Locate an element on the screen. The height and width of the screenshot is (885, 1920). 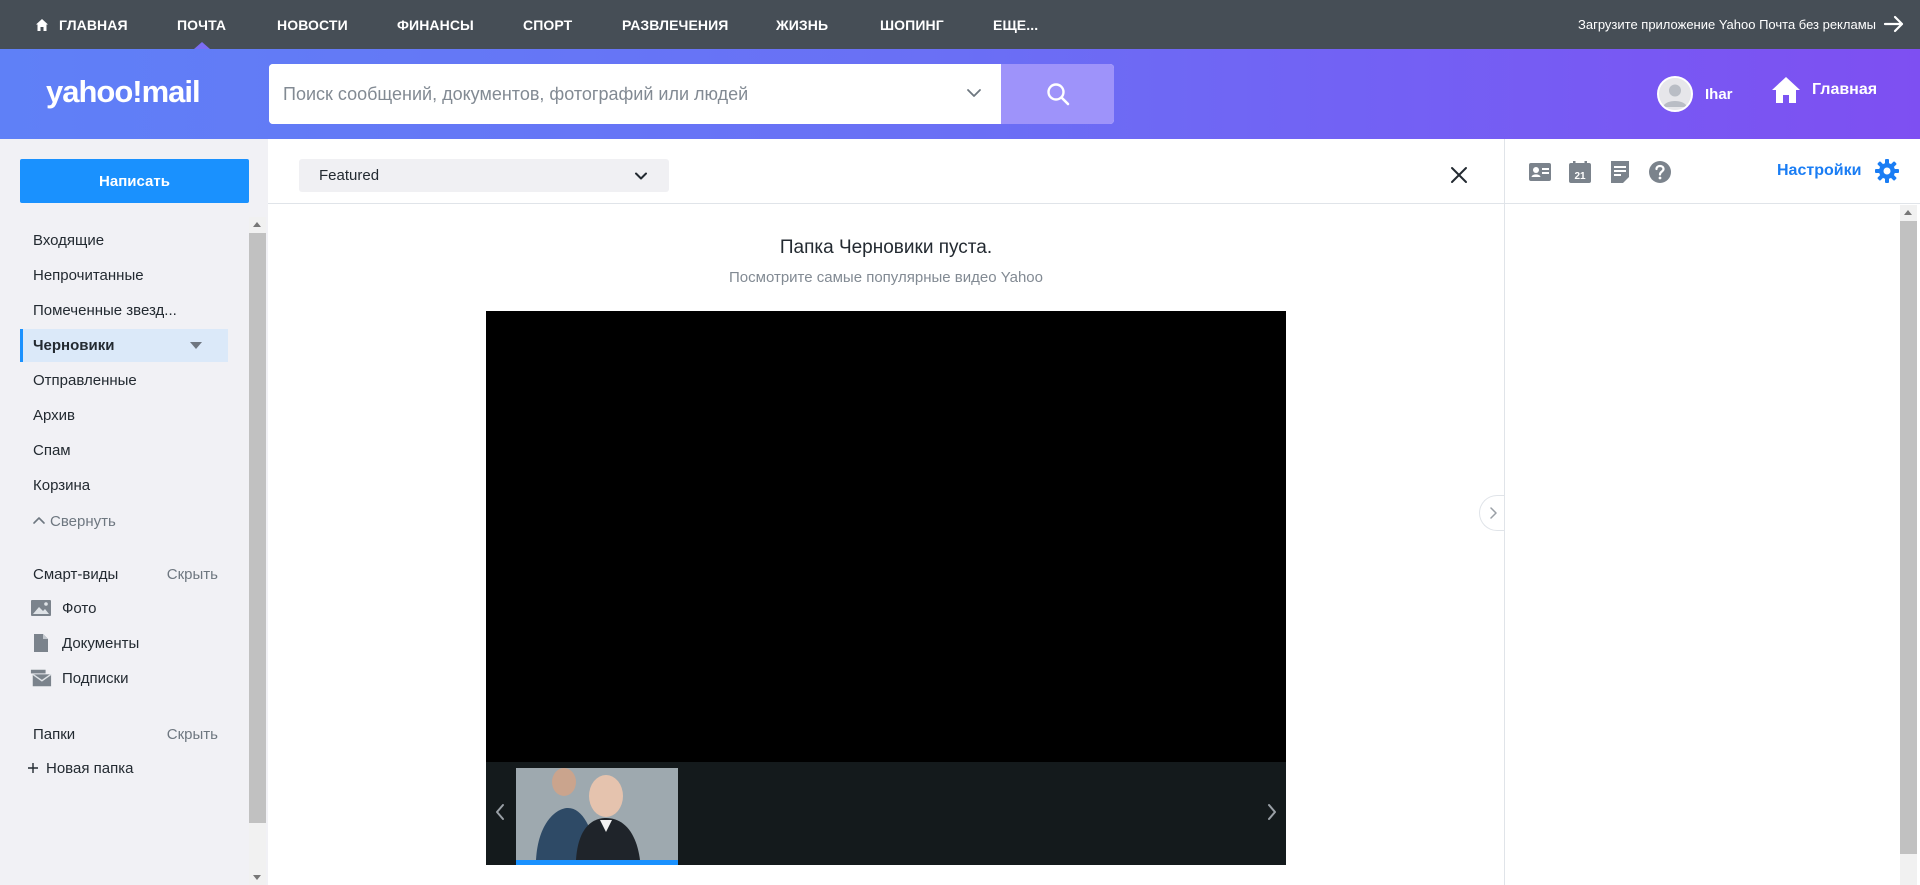
document-icon is located at coordinates (41, 643).